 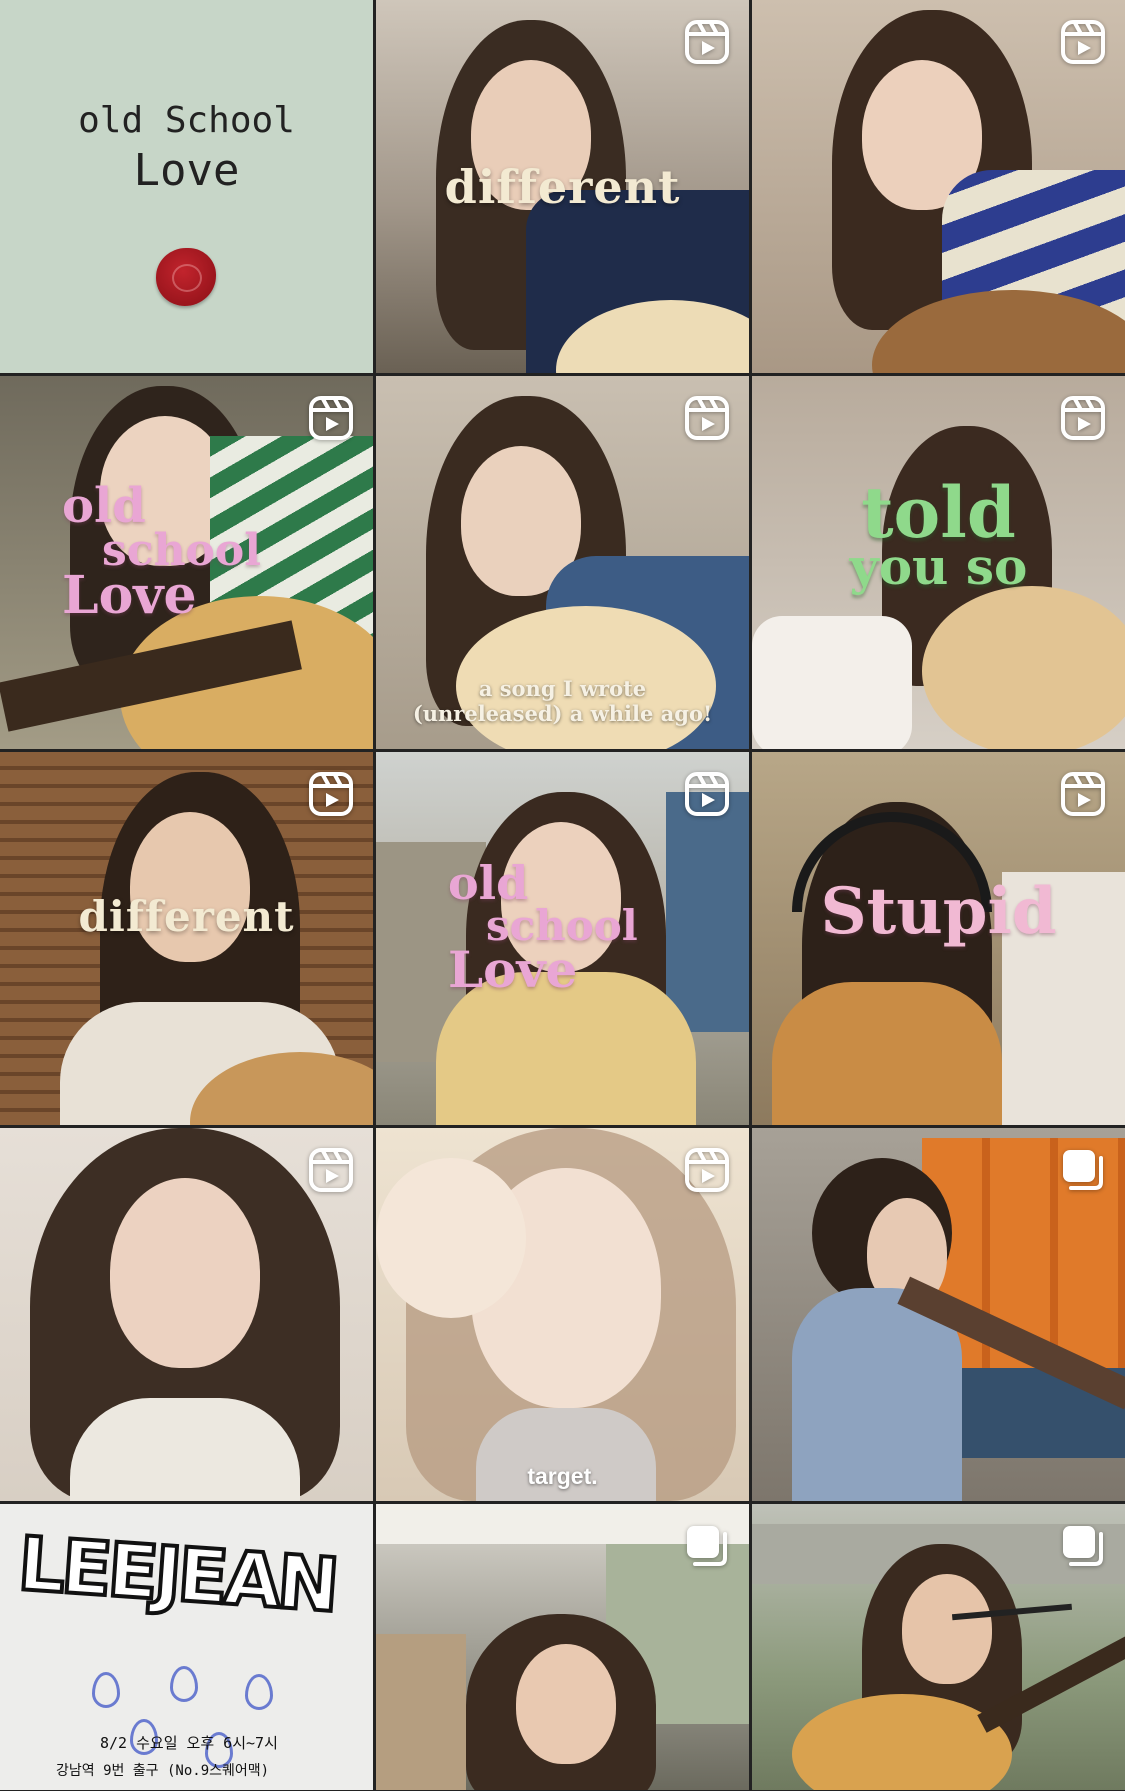 I want to click on pillow, so click(x=832, y=682).